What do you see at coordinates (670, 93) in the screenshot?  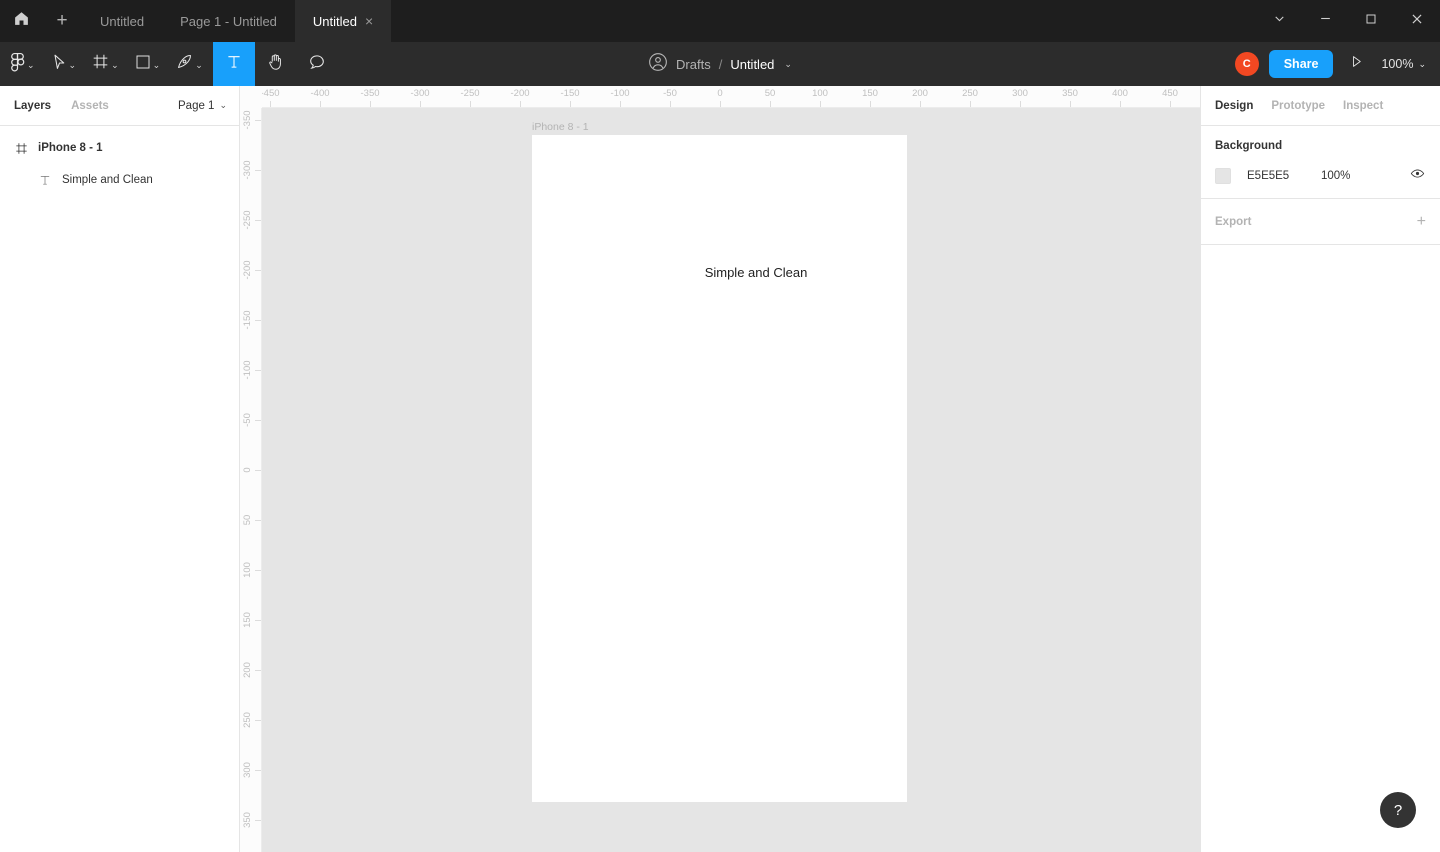 I see `ruler-h-label: -50` at bounding box center [670, 93].